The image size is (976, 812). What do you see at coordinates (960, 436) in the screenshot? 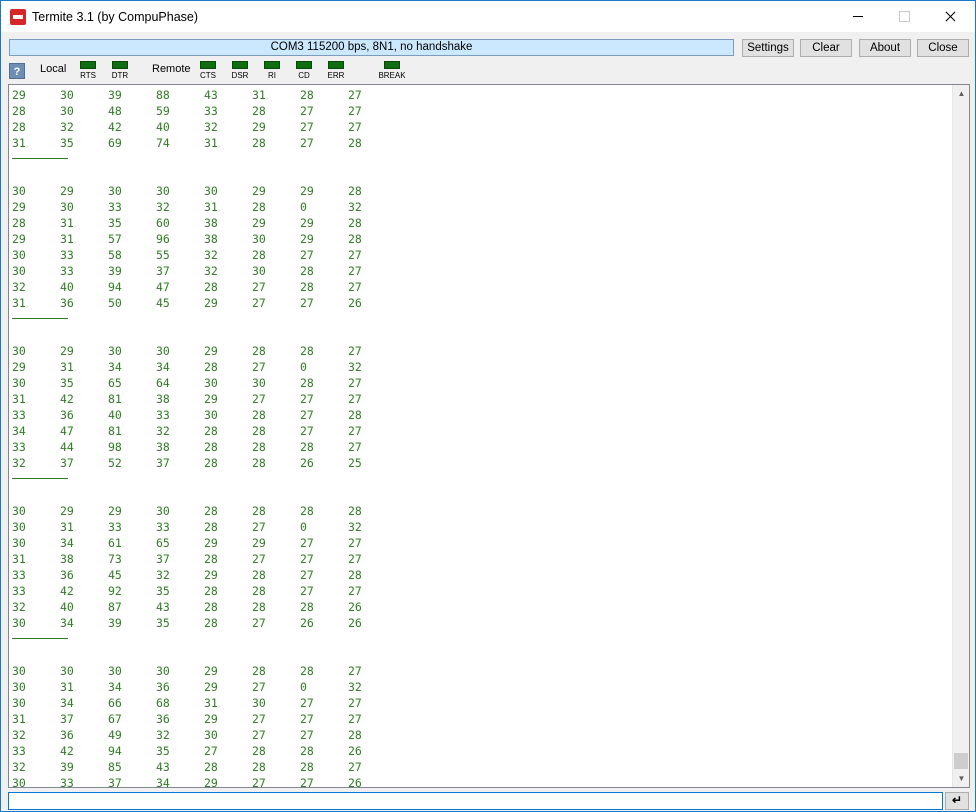
I see `vertical-scrollbar: ▲ ▼` at bounding box center [960, 436].